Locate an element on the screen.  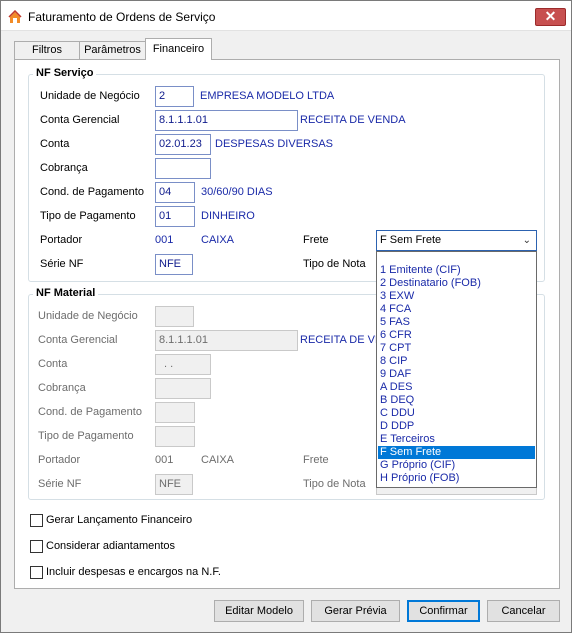
nf-servico-conta-gerencial-label: Conta Gerencial is located at coordinates (80, 120).